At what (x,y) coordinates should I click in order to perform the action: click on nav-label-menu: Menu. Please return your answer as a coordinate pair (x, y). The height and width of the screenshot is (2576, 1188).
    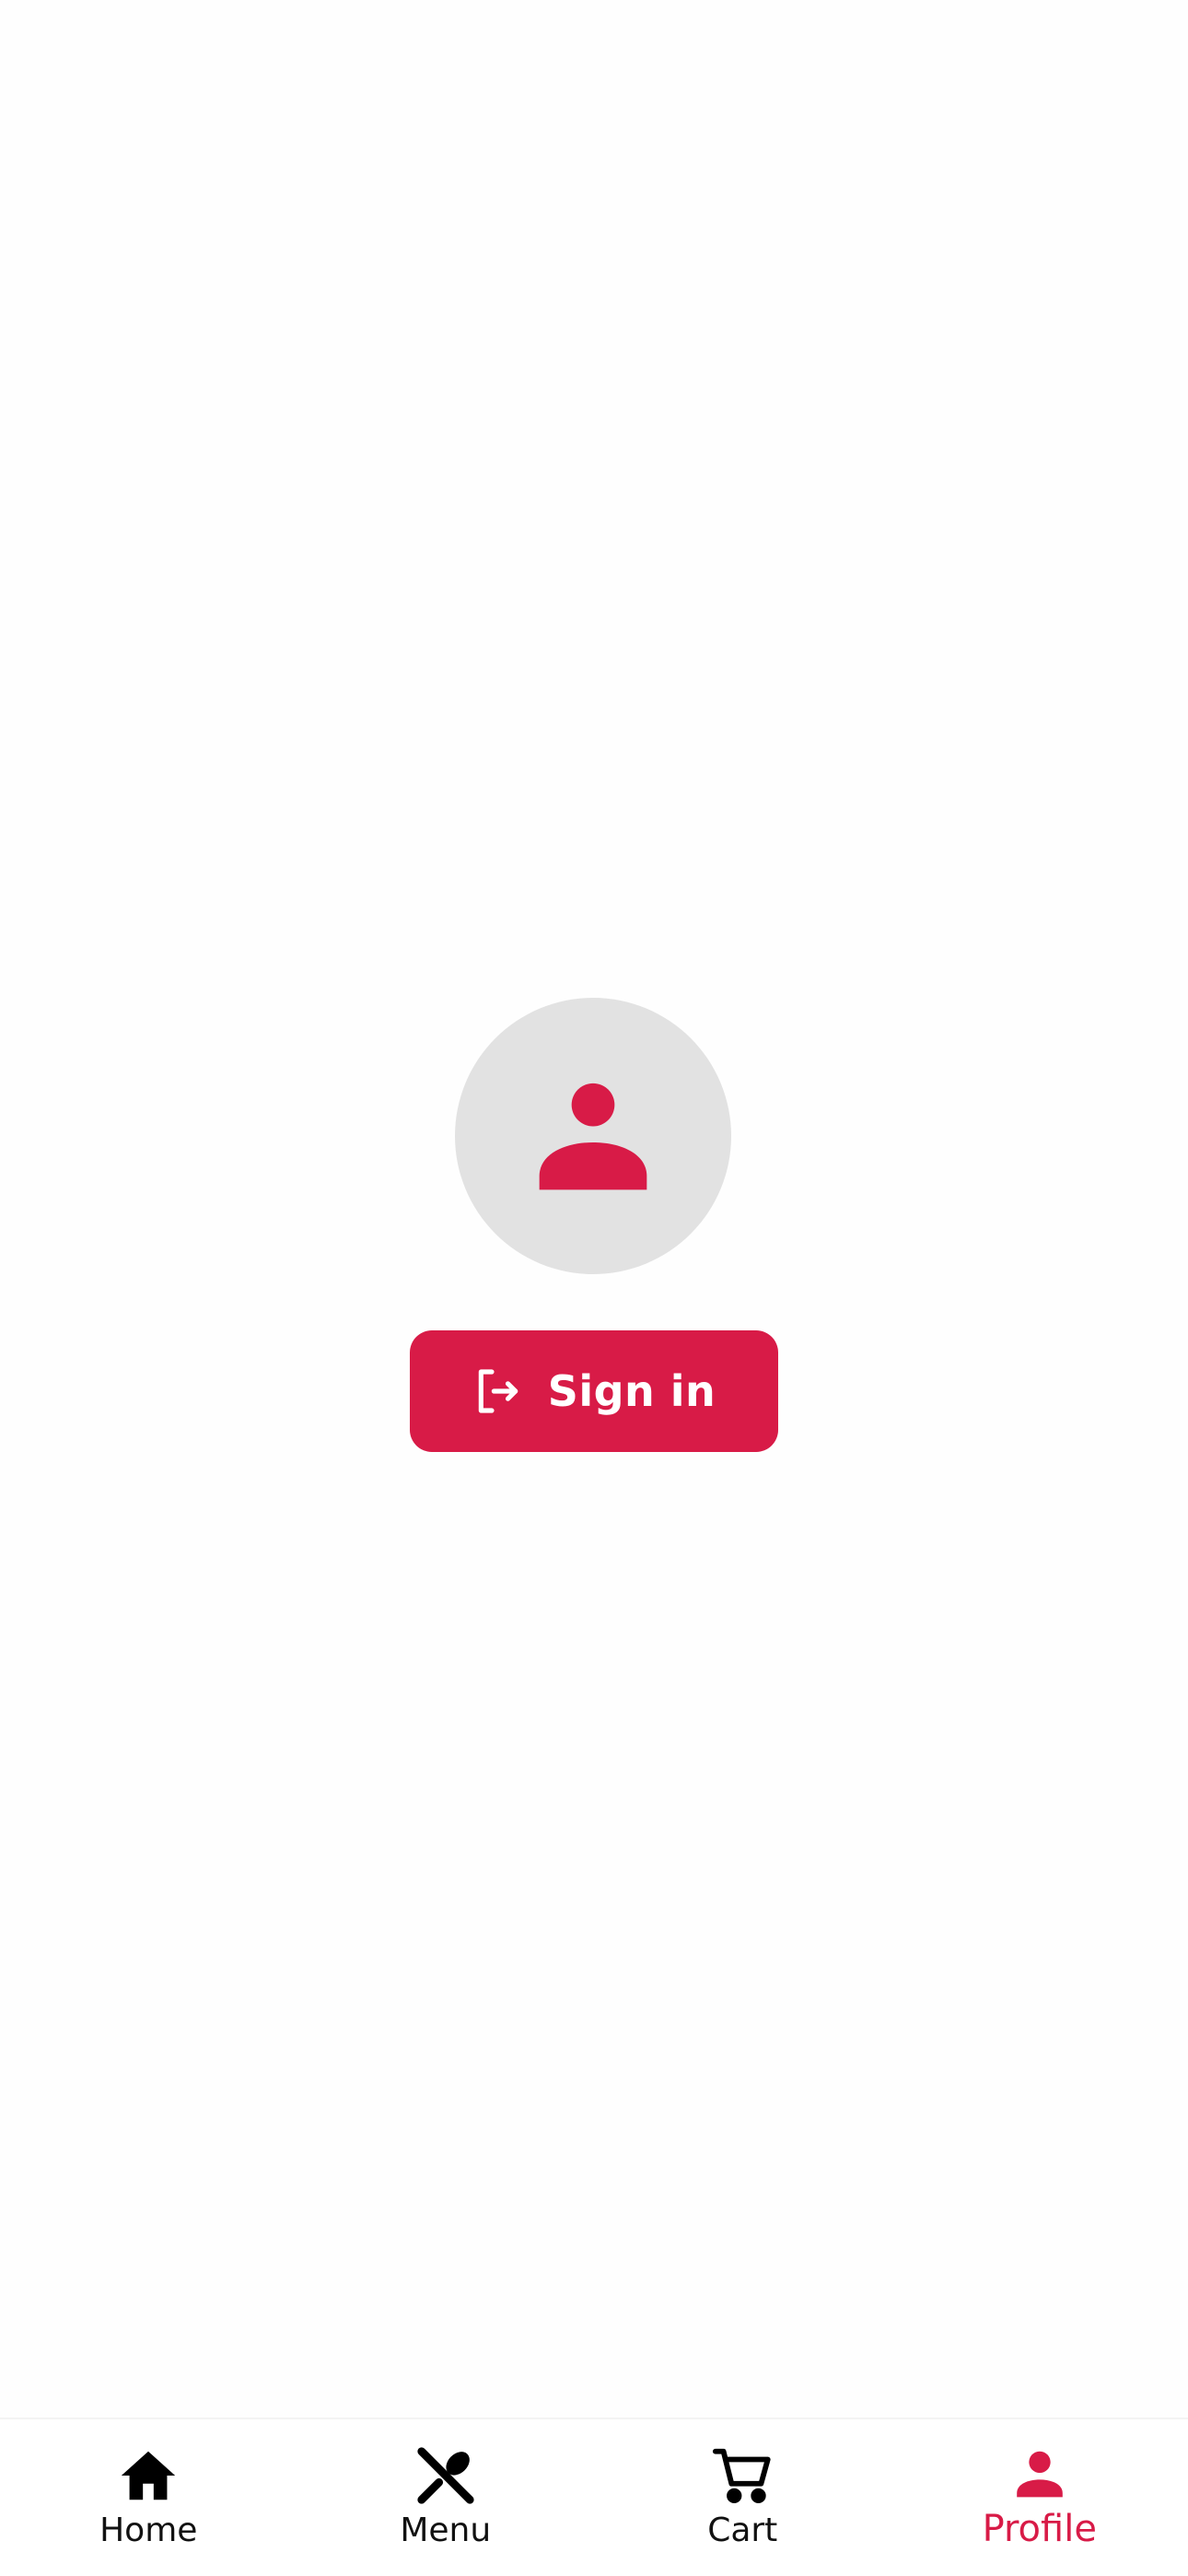
    Looking at the image, I should click on (446, 2530).